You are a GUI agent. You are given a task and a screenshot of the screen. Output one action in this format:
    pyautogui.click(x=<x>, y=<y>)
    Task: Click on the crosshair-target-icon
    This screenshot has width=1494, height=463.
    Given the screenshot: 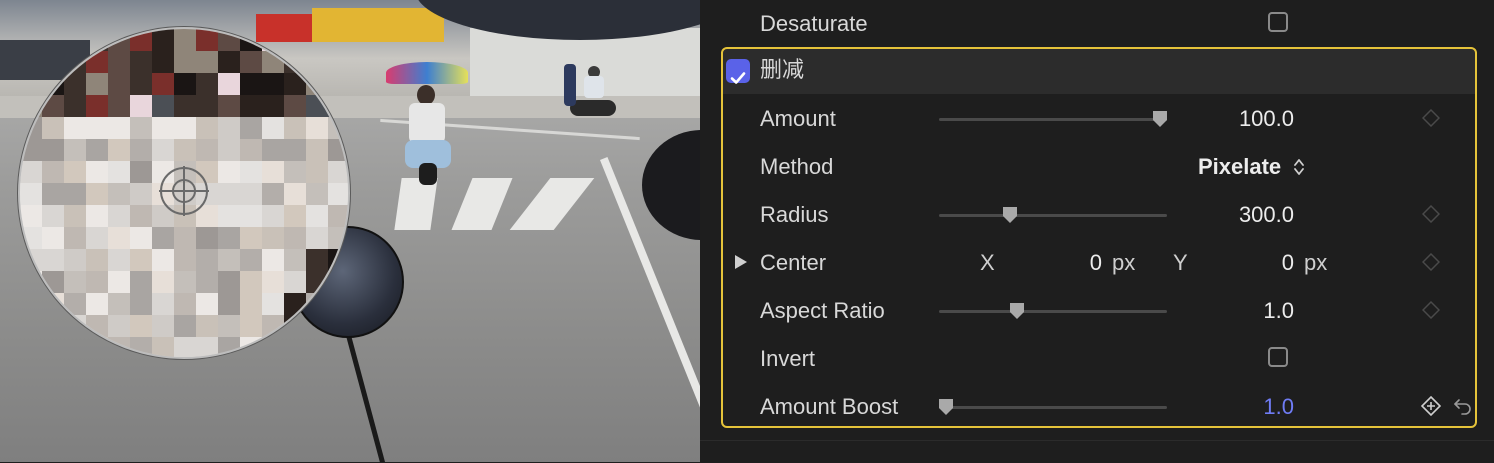 What is the action you would take?
    pyautogui.click(x=184, y=191)
    